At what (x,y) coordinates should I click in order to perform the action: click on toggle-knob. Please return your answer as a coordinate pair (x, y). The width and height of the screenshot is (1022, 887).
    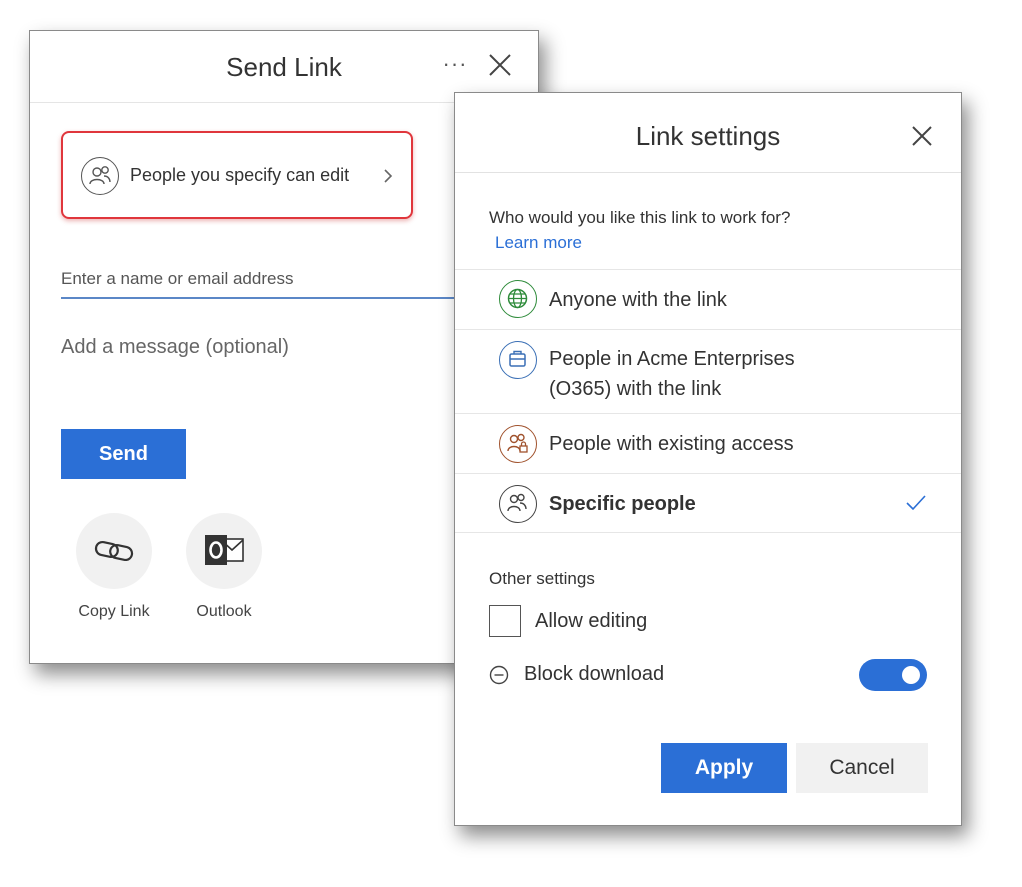
    Looking at the image, I should click on (911, 675).